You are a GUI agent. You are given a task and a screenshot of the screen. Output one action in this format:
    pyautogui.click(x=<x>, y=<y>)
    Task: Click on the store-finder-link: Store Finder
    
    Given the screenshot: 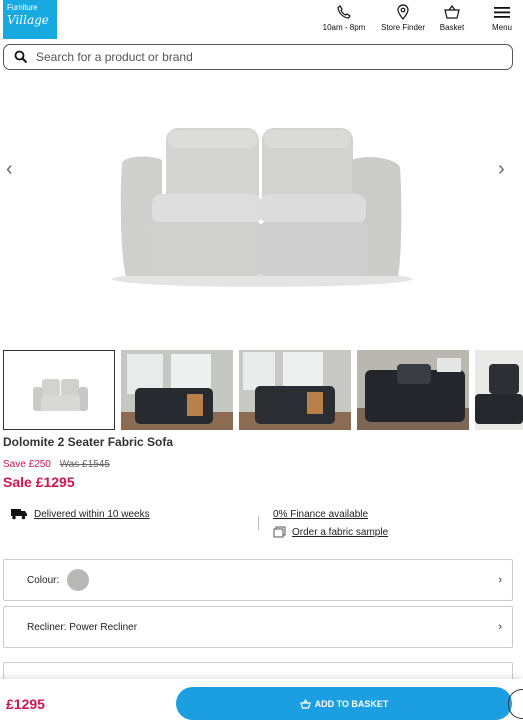 What is the action you would take?
    pyautogui.click(x=403, y=18)
    